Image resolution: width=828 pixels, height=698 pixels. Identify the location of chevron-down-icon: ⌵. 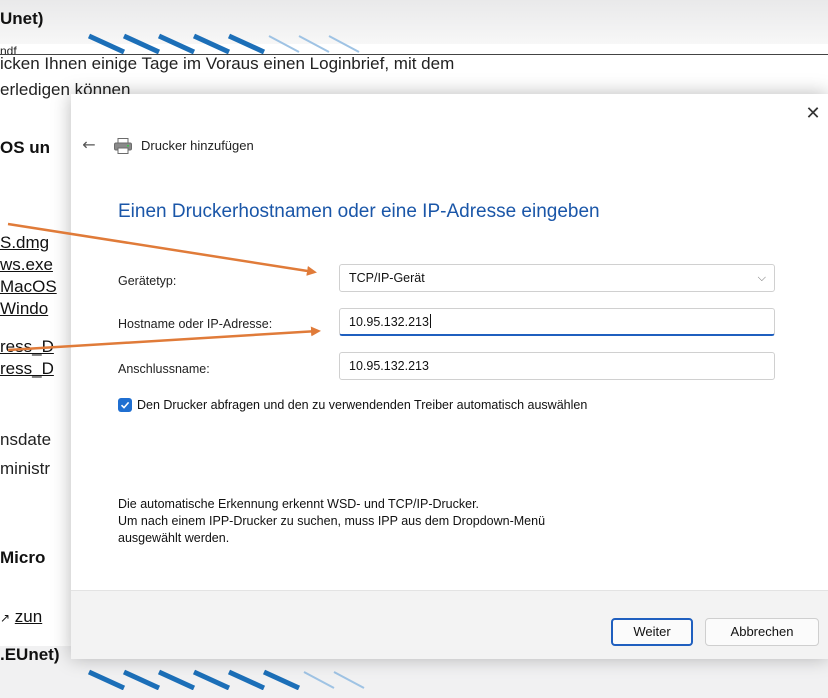
(761, 277).